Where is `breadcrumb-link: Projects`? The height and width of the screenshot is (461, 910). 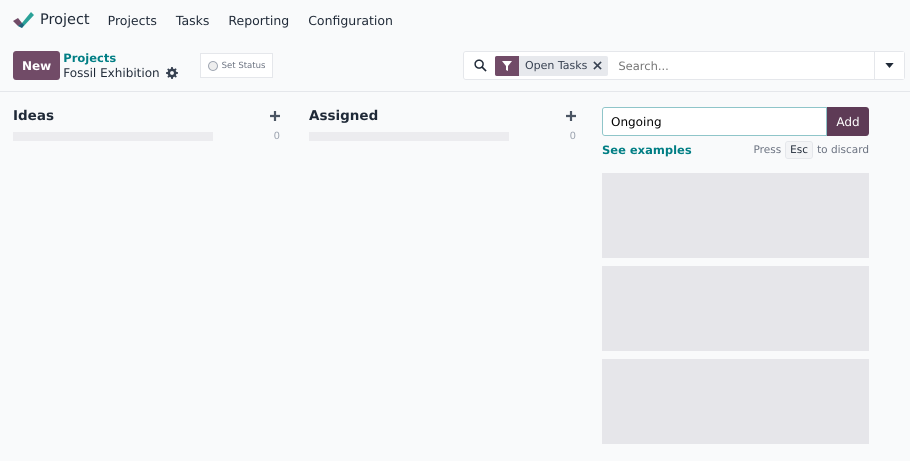
breadcrumb-link: Projects is located at coordinates (89, 57).